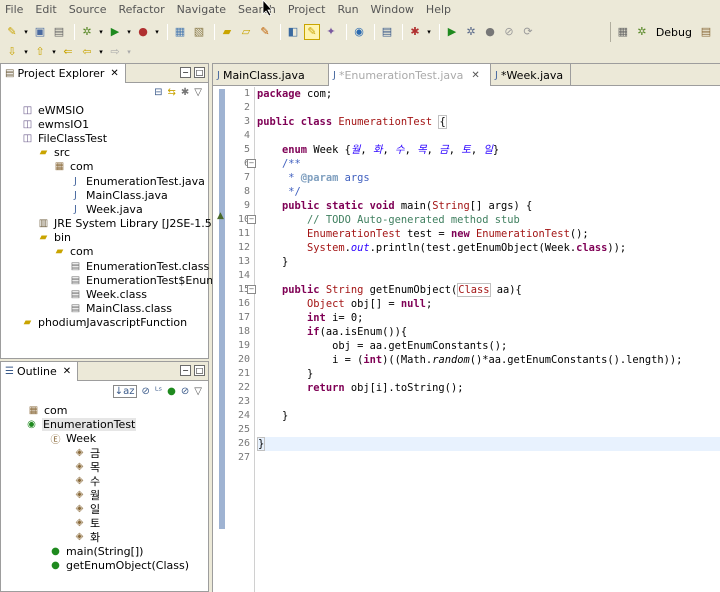 This screenshot has height=592, width=720. I want to click on open-folder-icon: ▱, so click(246, 32).